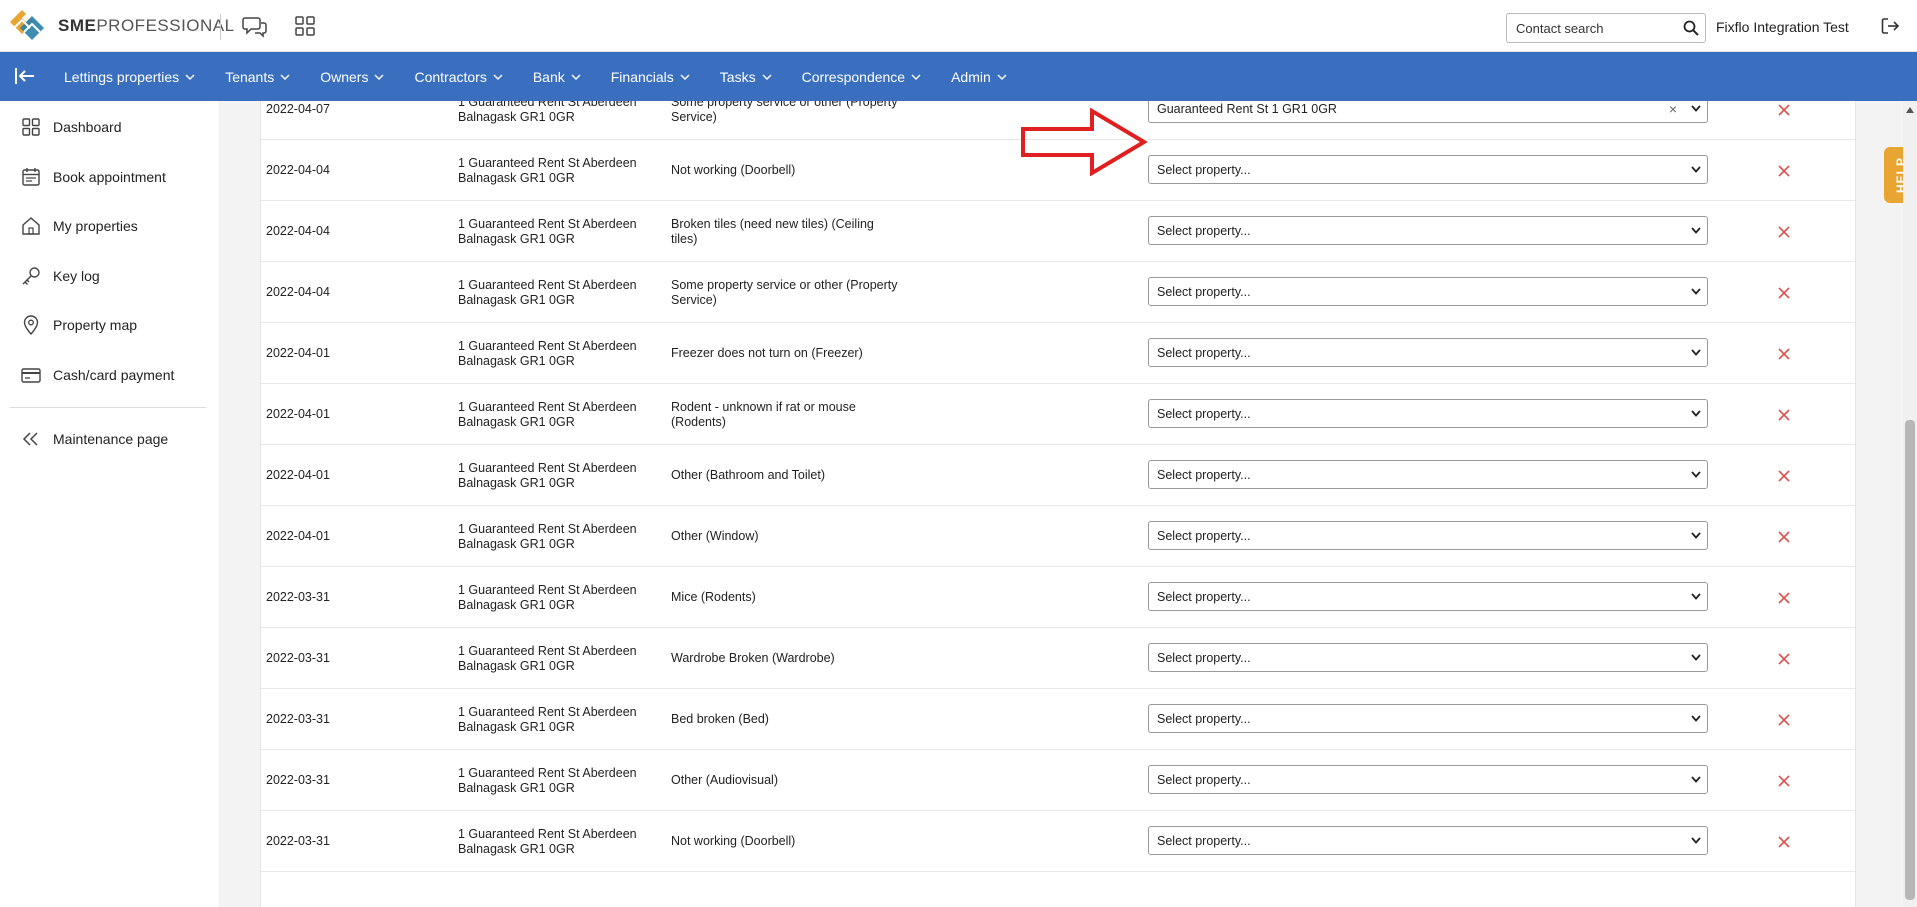 The width and height of the screenshot is (1917, 907). I want to click on nav-financials: Financials, so click(650, 77).